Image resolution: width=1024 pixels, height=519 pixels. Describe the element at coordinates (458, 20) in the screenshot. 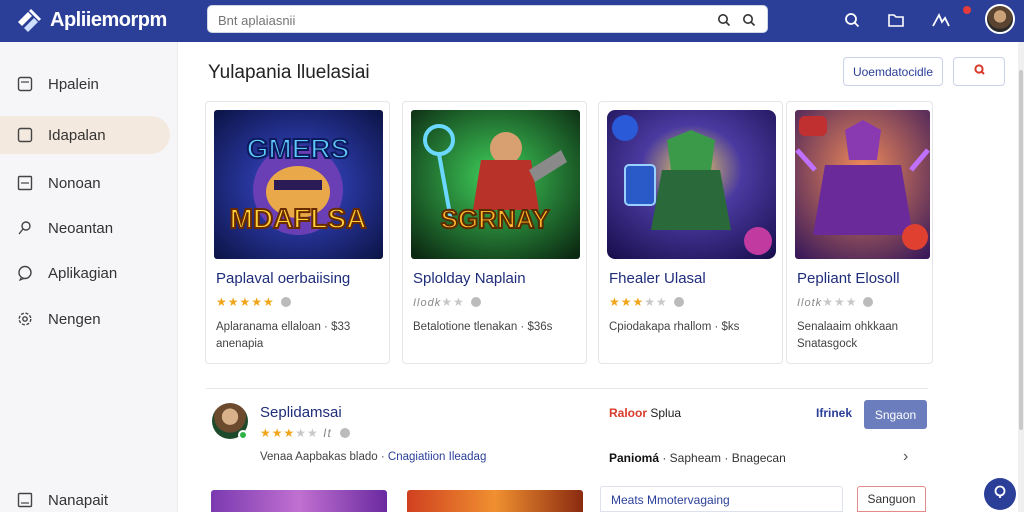

I see `search-input` at that location.